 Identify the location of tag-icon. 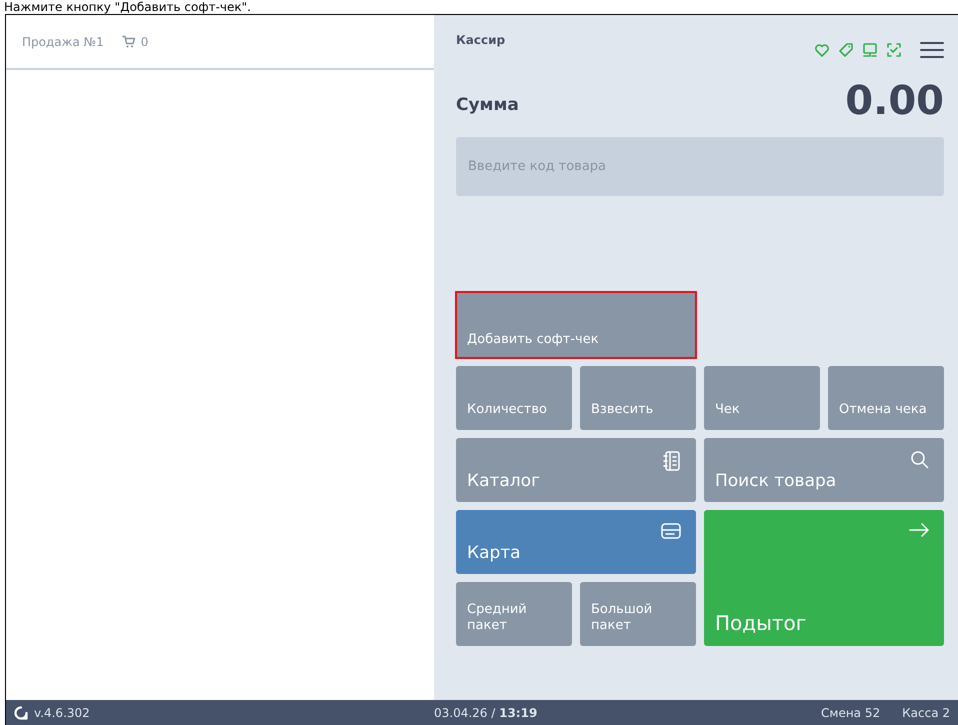
(846, 50).